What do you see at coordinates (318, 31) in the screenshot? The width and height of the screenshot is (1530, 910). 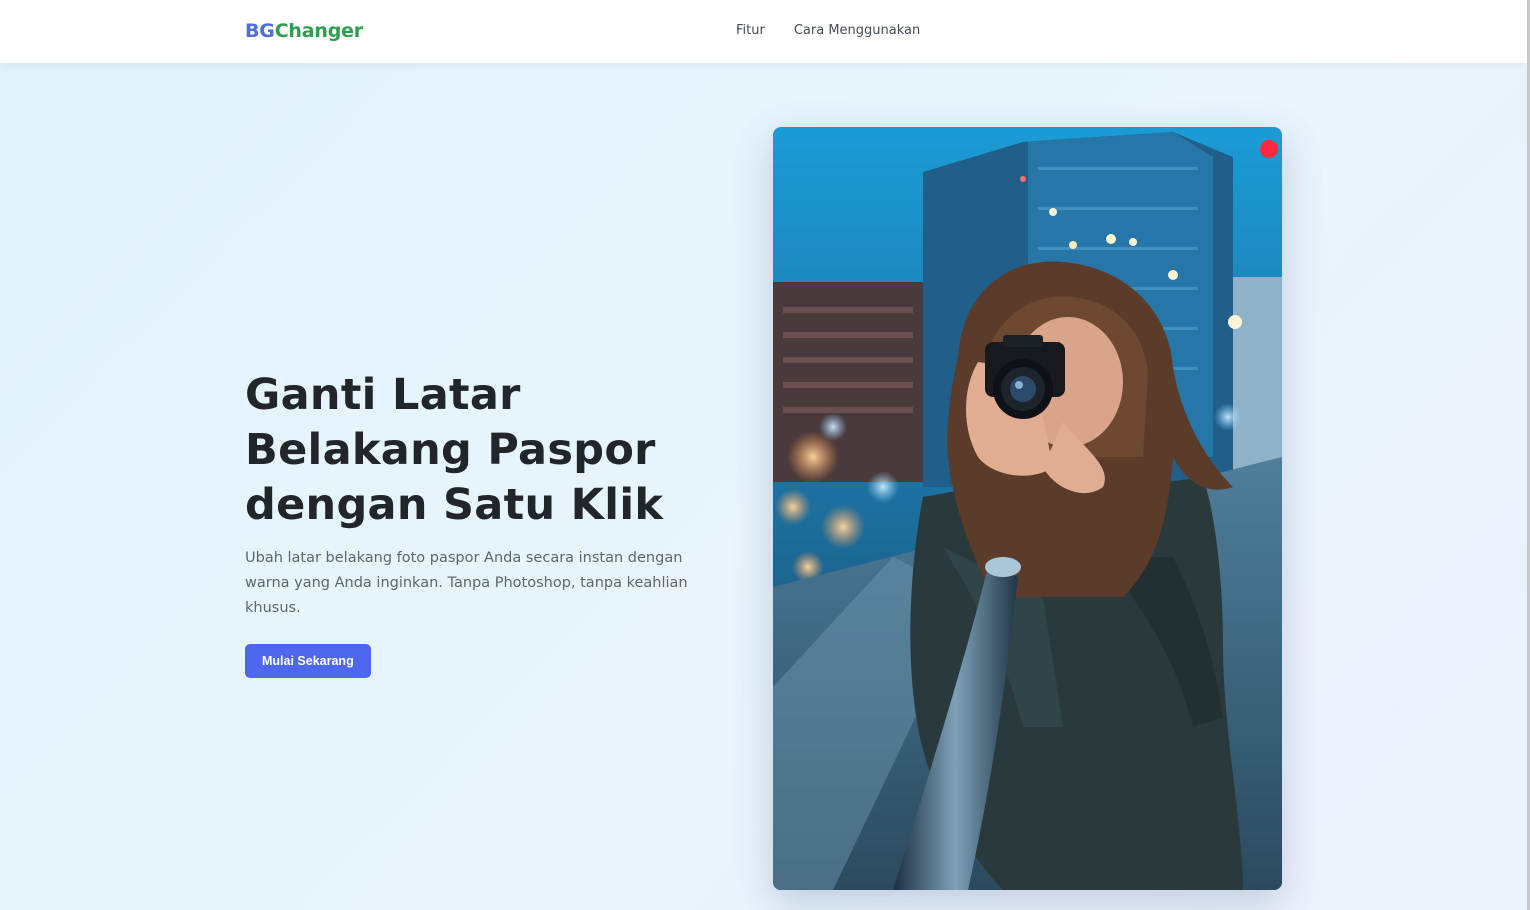 I see `brand-suffix: Changer` at bounding box center [318, 31].